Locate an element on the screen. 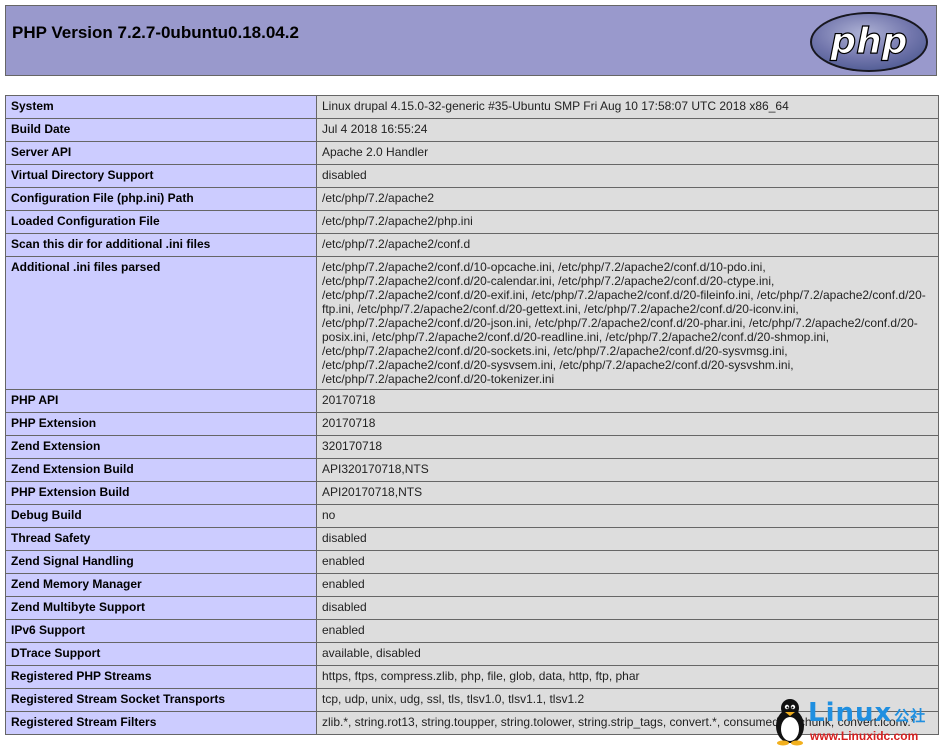 The image size is (946, 746). row-label: Debug Build is located at coordinates (161, 516).